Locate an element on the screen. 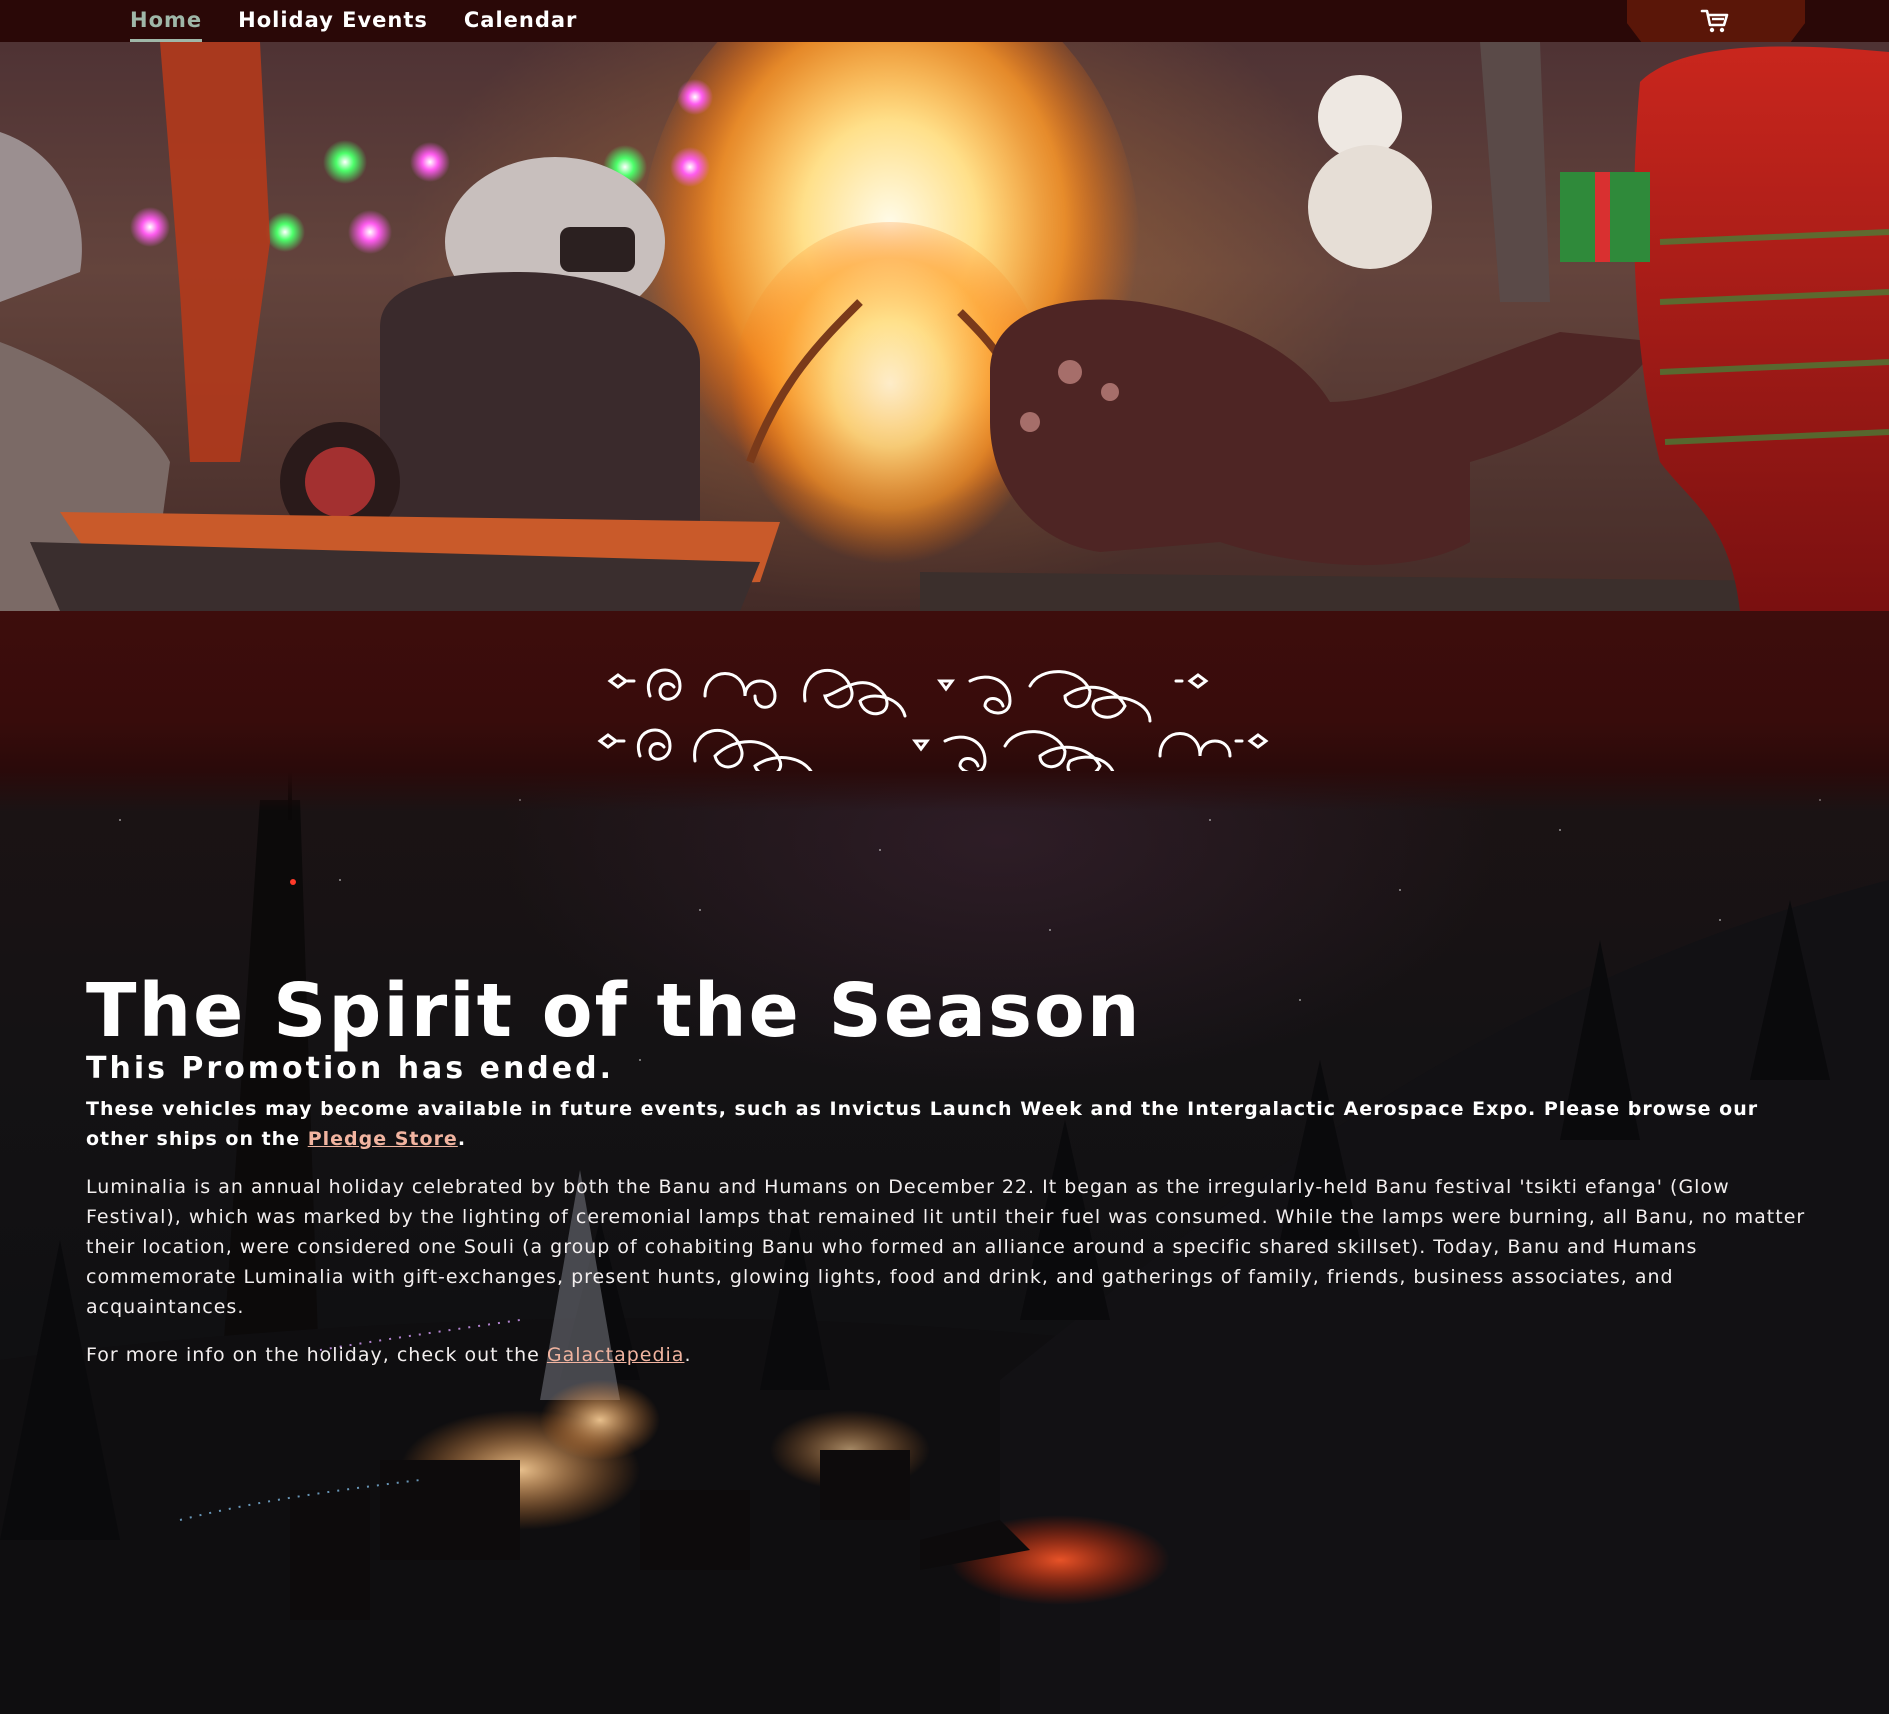 The height and width of the screenshot is (1714, 1889). page-title: The Spirit of the Season is located at coordinates (614, 1011).